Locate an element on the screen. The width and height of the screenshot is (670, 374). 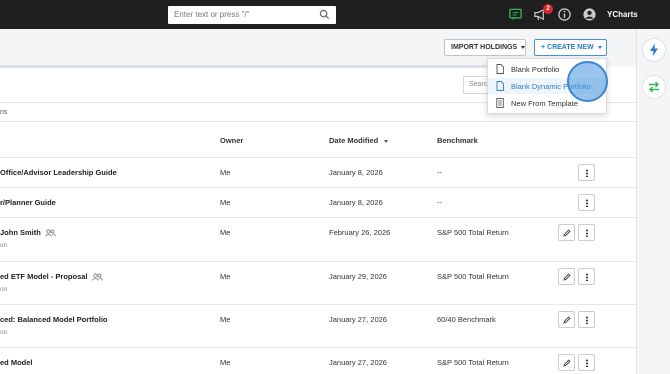
swap-button is located at coordinates (654, 87).